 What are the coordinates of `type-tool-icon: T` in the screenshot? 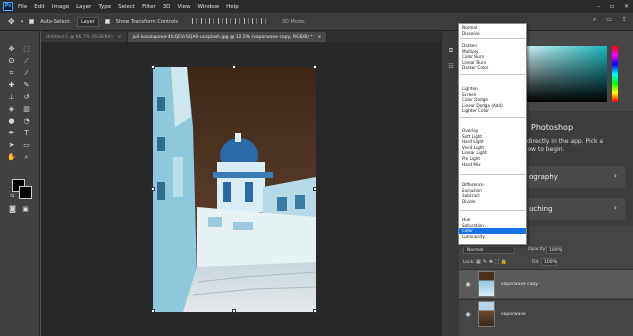 It's located at (26, 133).